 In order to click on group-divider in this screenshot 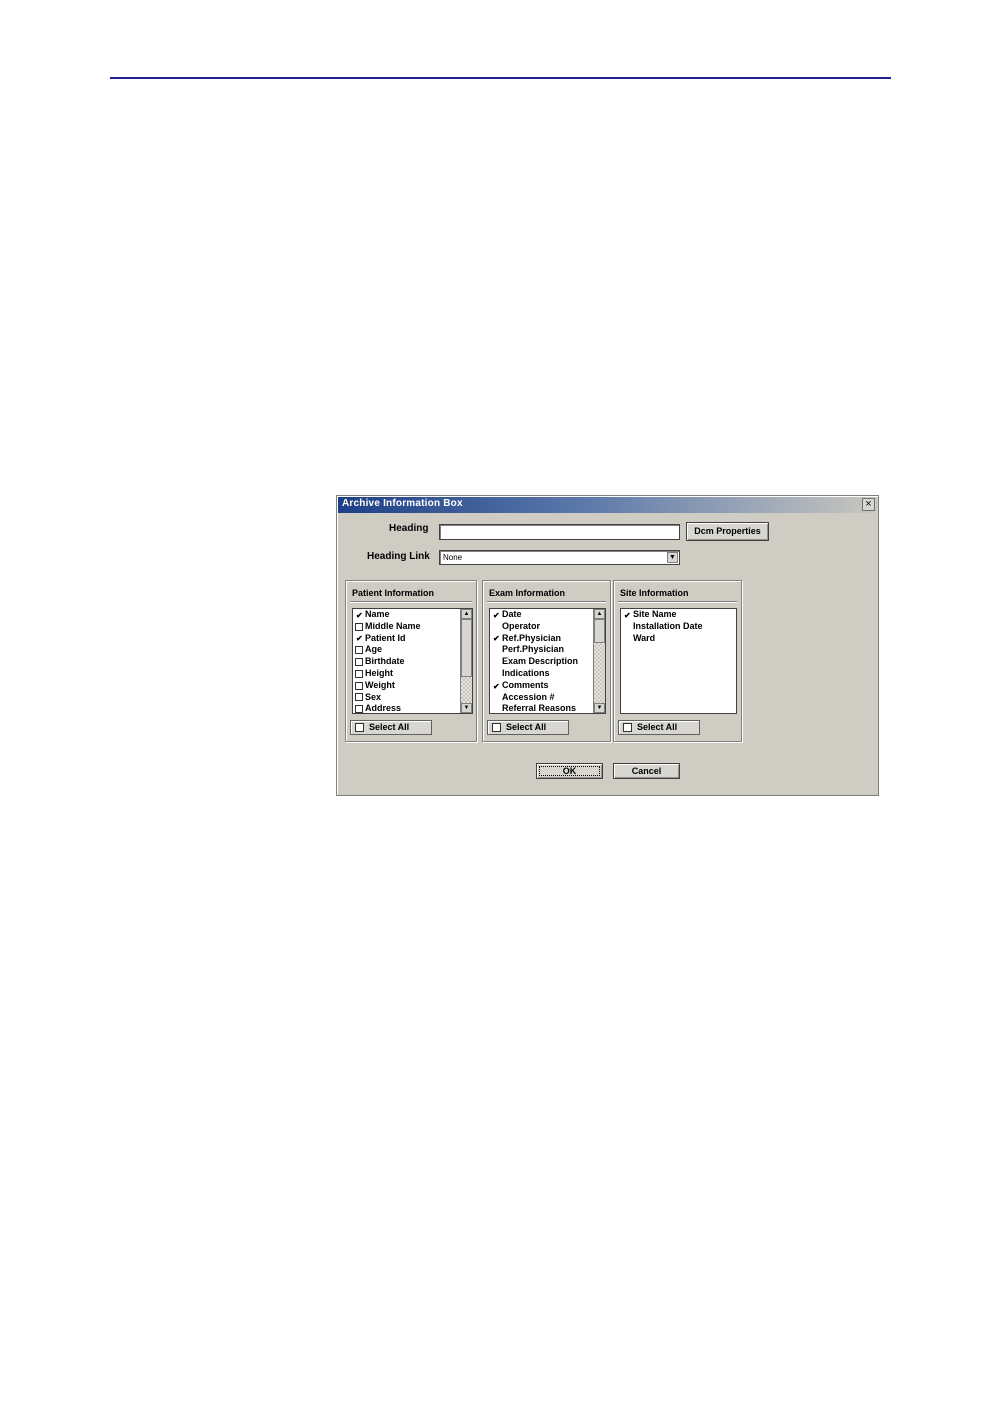, I will do `click(411, 601)`.